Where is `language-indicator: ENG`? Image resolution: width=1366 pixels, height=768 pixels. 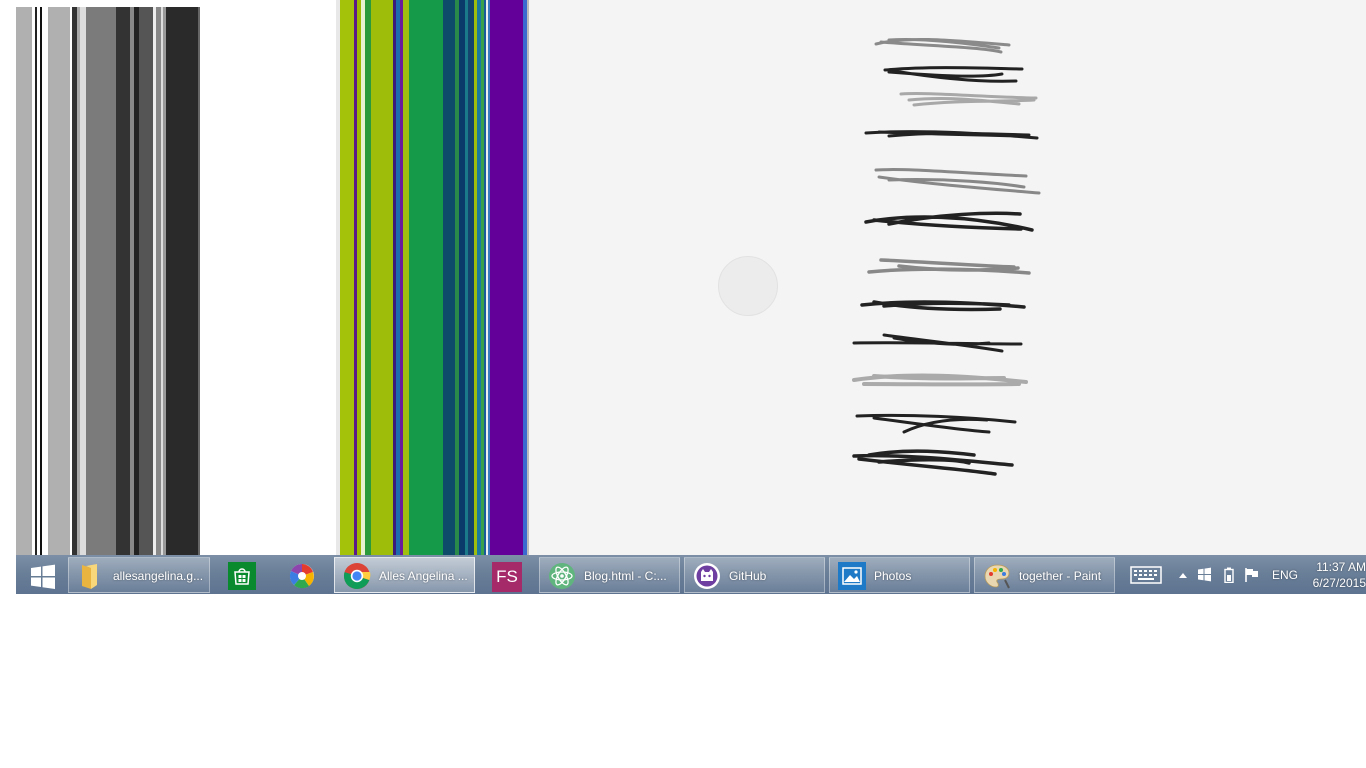 language-indicator: ENG is located at coordinates (1285, 575).